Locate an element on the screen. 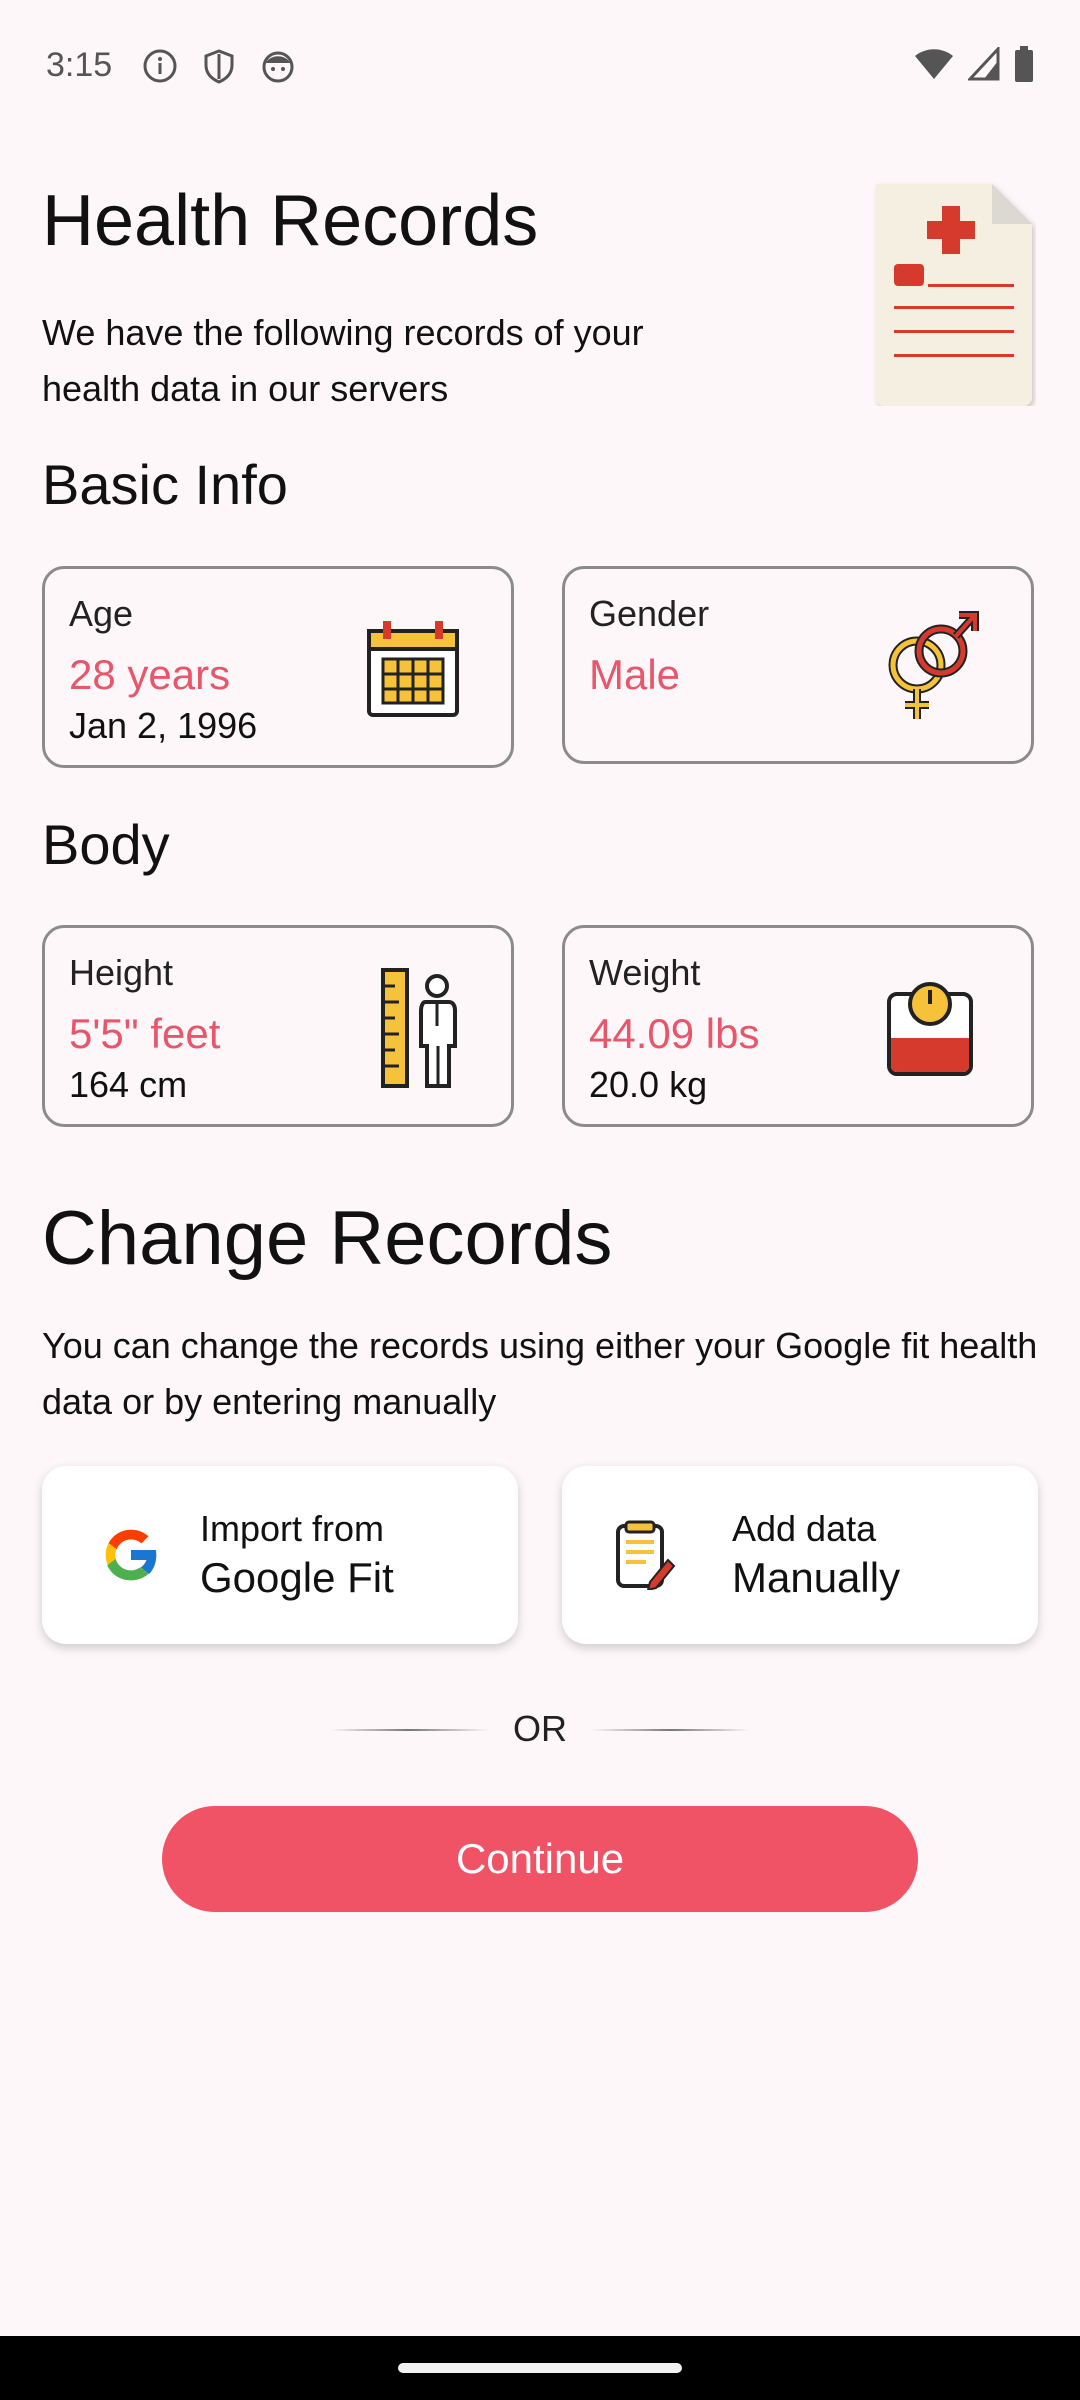 This screenshot has width=1080, height=2400. import-line2: Google Fit is located at coordinates (297, 1577).